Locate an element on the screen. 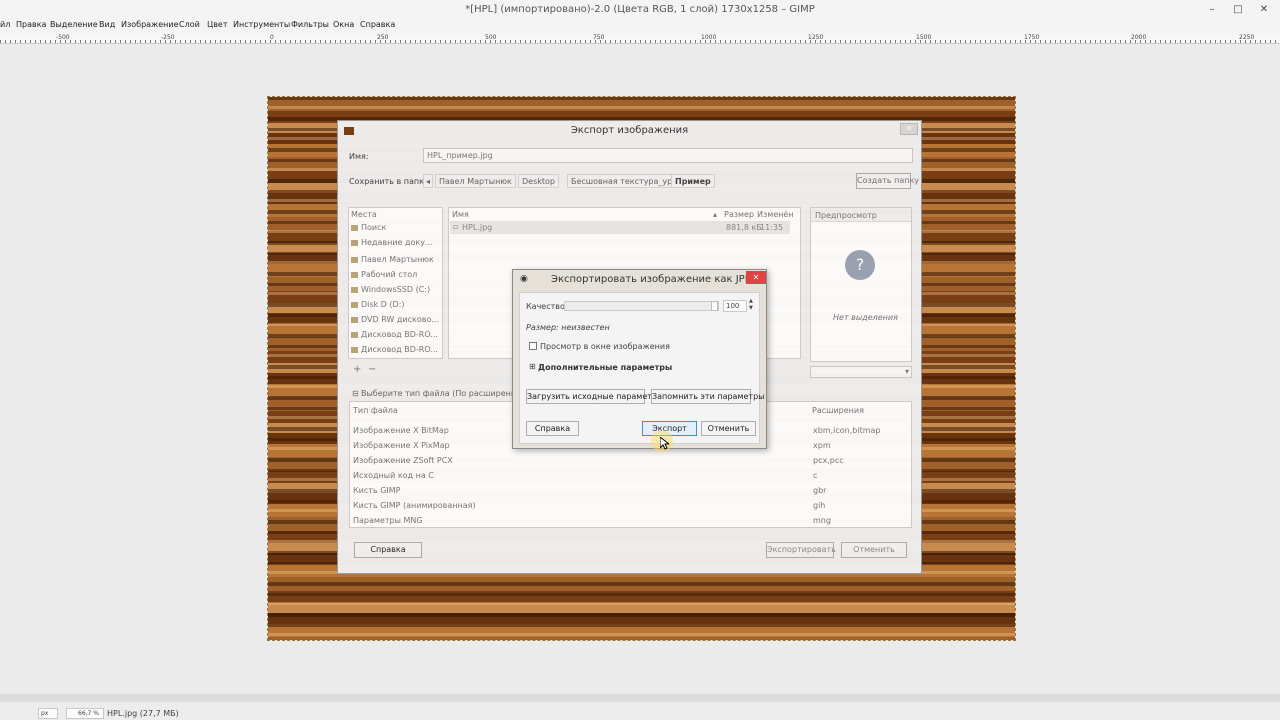 This screenshot has width=1280, height=720. col-size: Размер is located at coordinates (739, 214).